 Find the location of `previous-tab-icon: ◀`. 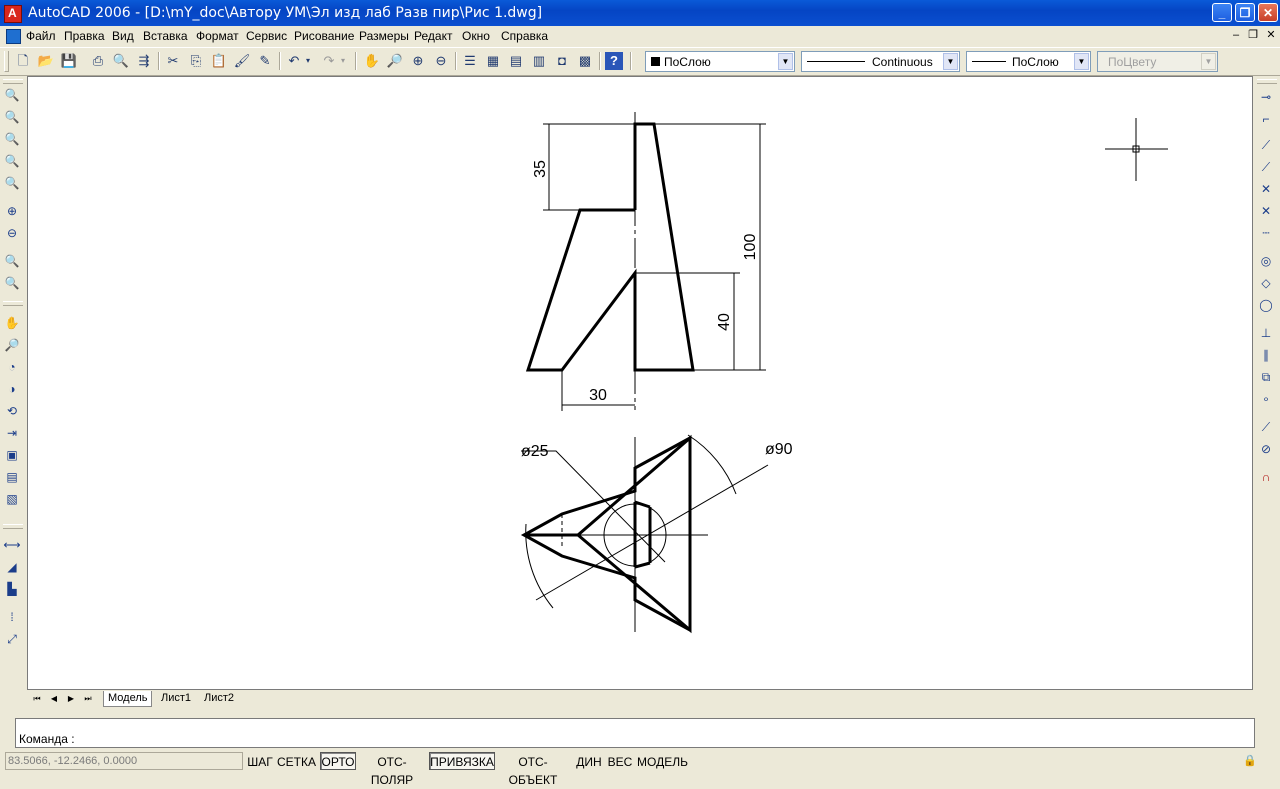

previous-tab-icon: ◀ is located at coordinates (54, 699).